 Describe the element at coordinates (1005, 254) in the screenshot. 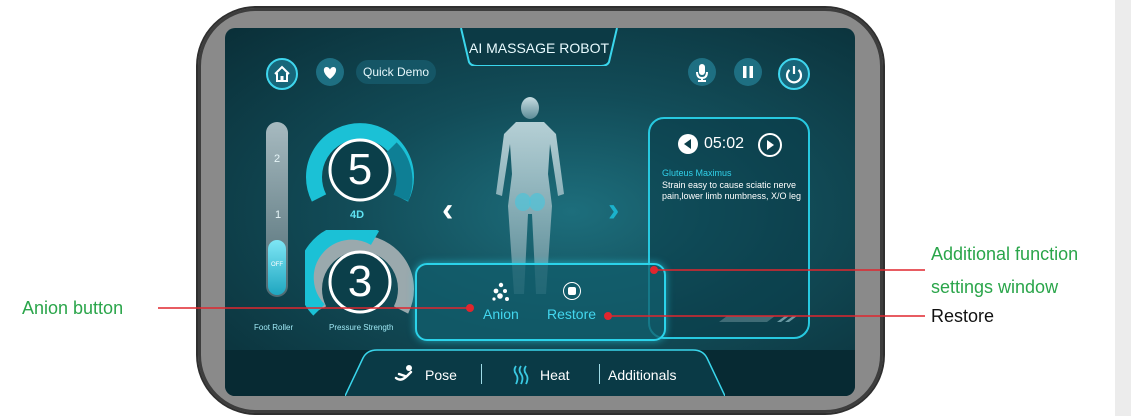

I see `function-window-annotation-line1: Additional function` at that location.